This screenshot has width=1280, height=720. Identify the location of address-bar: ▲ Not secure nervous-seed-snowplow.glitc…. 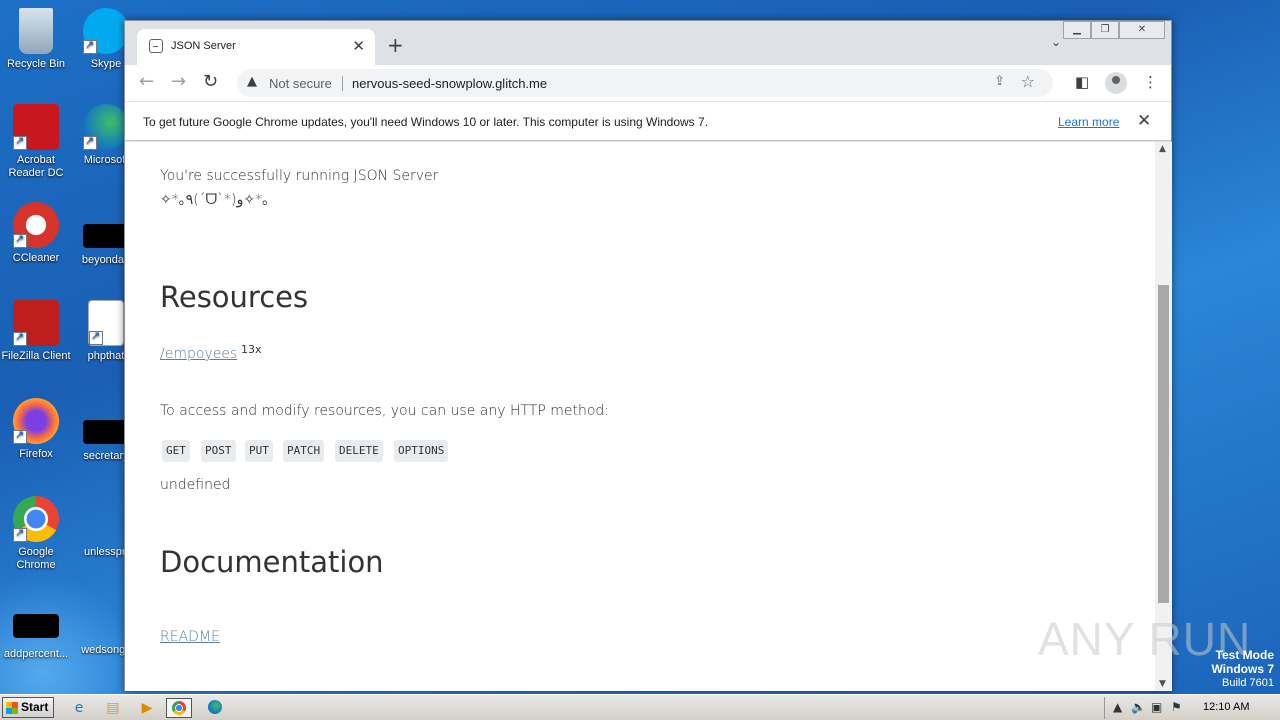
(645, 83).